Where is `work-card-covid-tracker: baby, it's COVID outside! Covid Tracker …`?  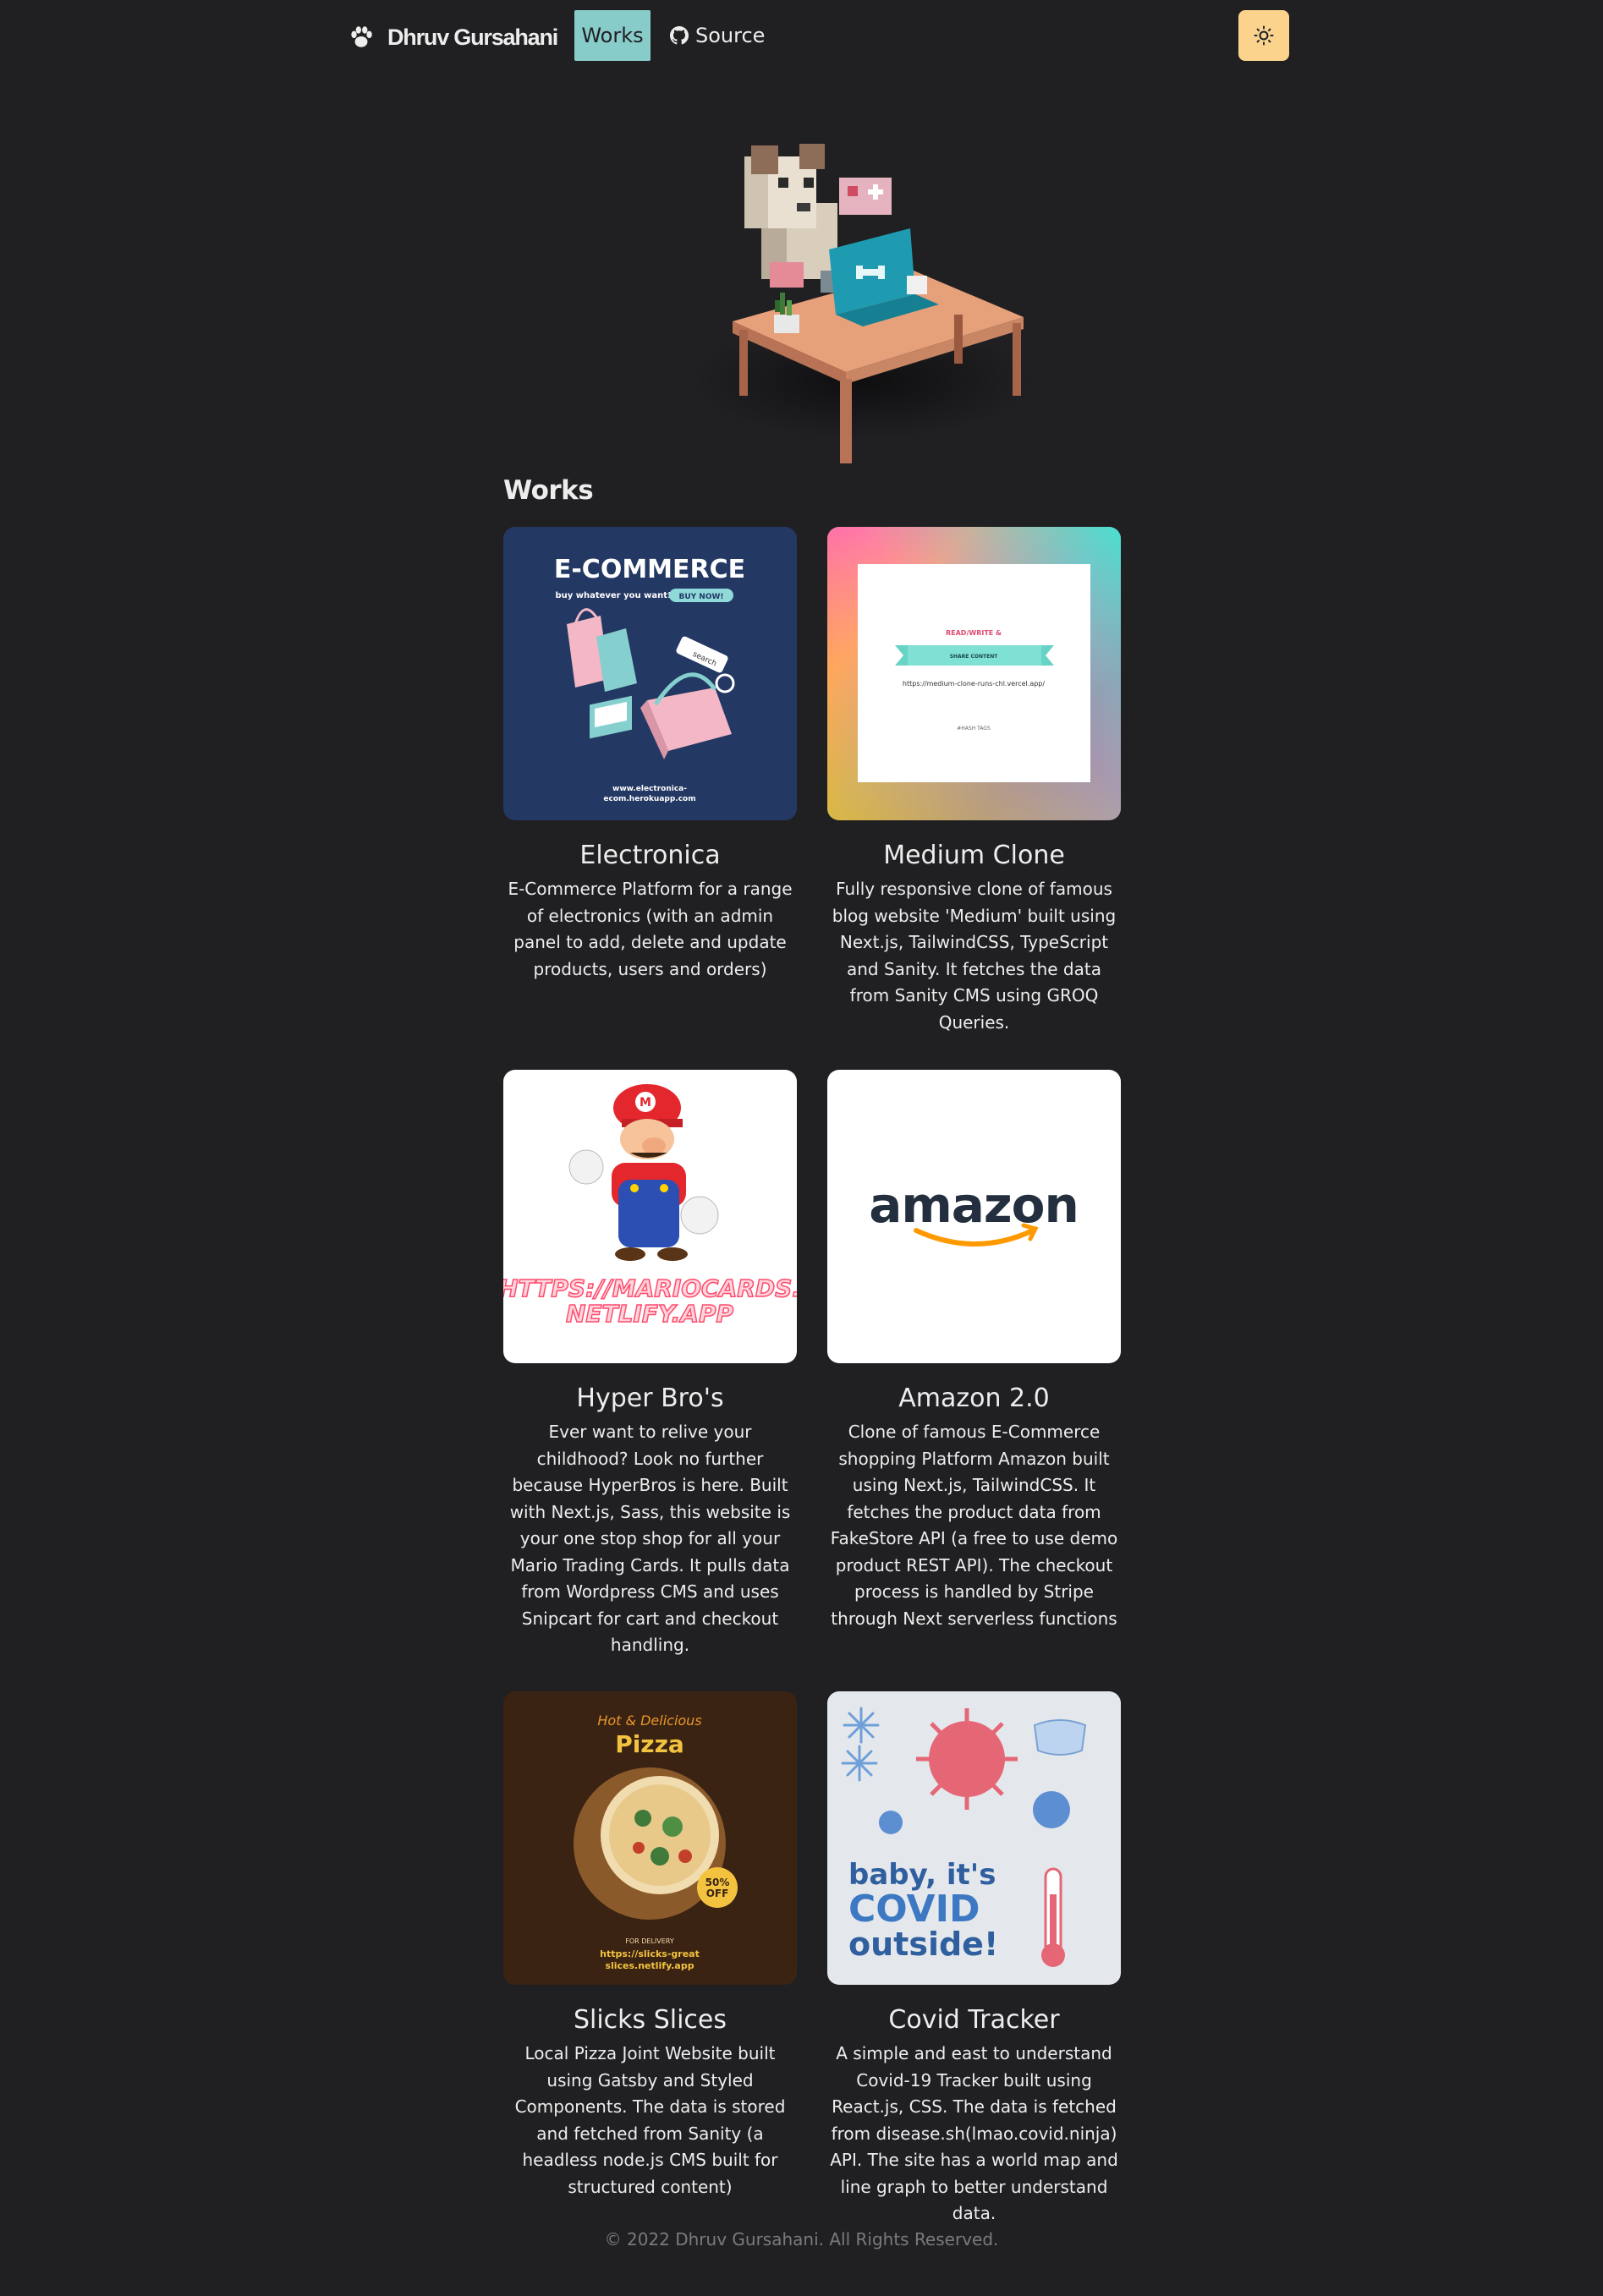
work-card-covid-tracker: baby, it's COVID outside! Covid Tracker … is located at coordinates (974, 1960).